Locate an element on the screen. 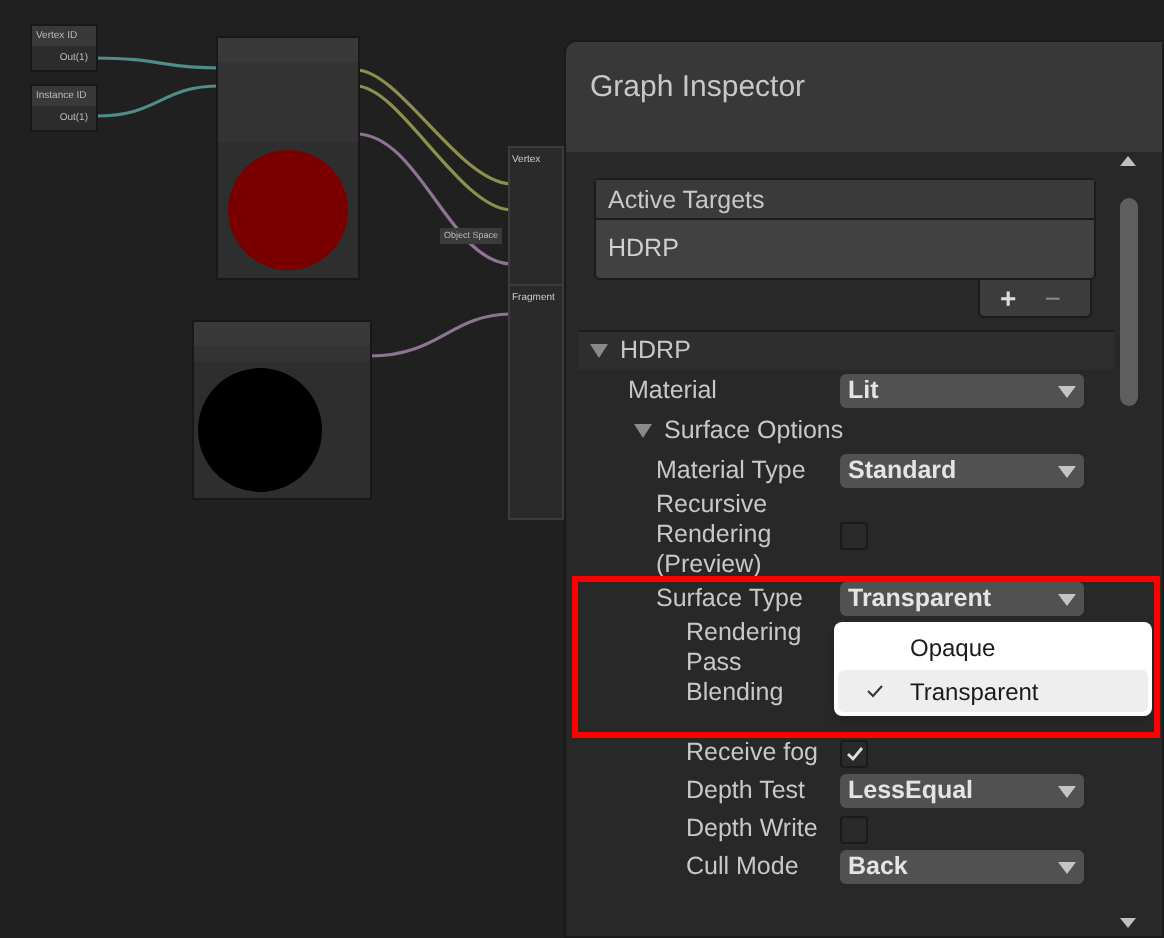 The width and height of the screenshot is (1164, 938). field-label: Depth Test is located at coordinates (747, 791).